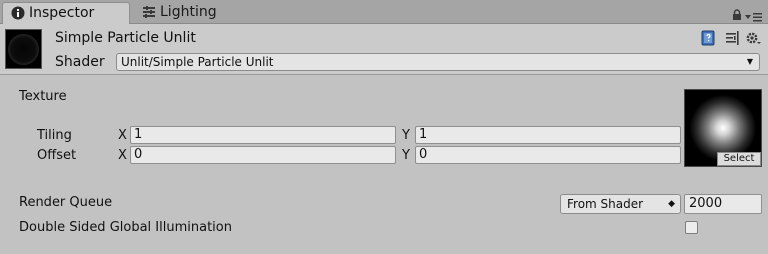 The height and width of the screenshot is (254, 768). Describe the element at coordinates (62, 13) in the screenshot. I see `tab-inspector-label: Inspector` at that location.